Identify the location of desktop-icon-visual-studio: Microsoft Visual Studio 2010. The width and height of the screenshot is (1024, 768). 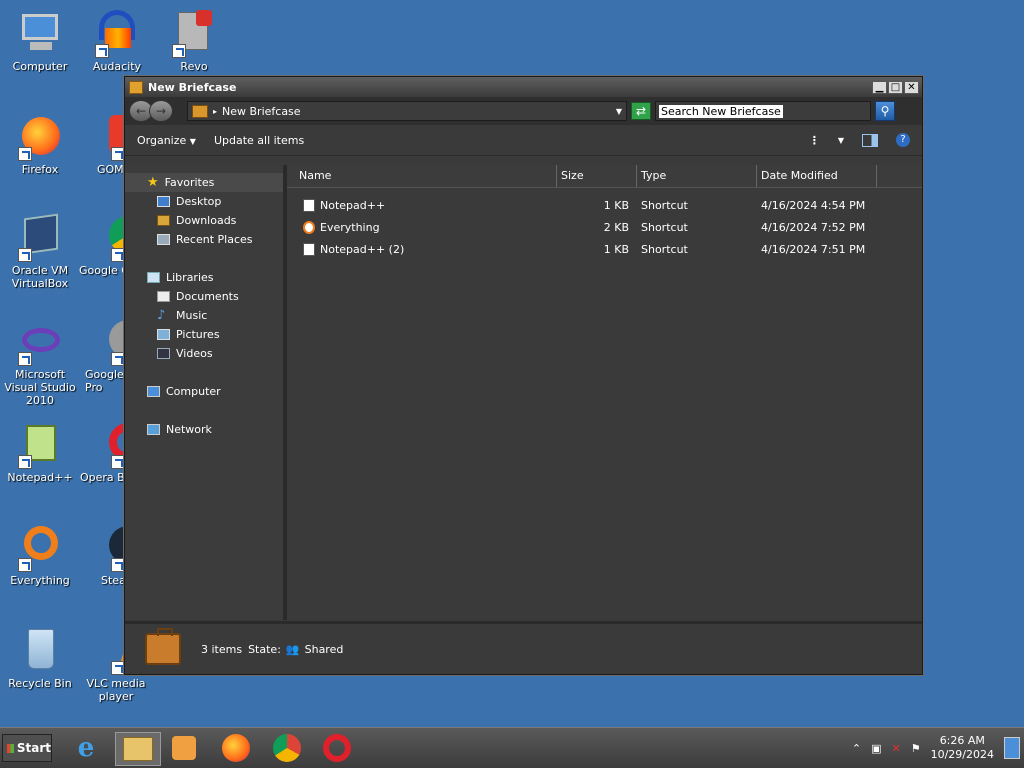
(40, 362).